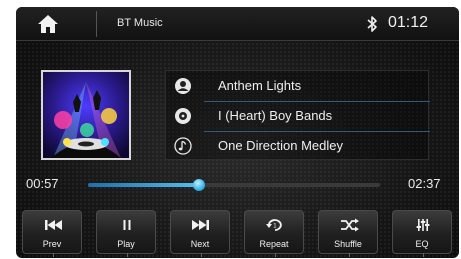 This screenshot has height=259, width=461. What do you see at coordinates (348, 233) in the screenshot?
I see `shuffle-button: Shuffle` at bounding box center [348, 233].